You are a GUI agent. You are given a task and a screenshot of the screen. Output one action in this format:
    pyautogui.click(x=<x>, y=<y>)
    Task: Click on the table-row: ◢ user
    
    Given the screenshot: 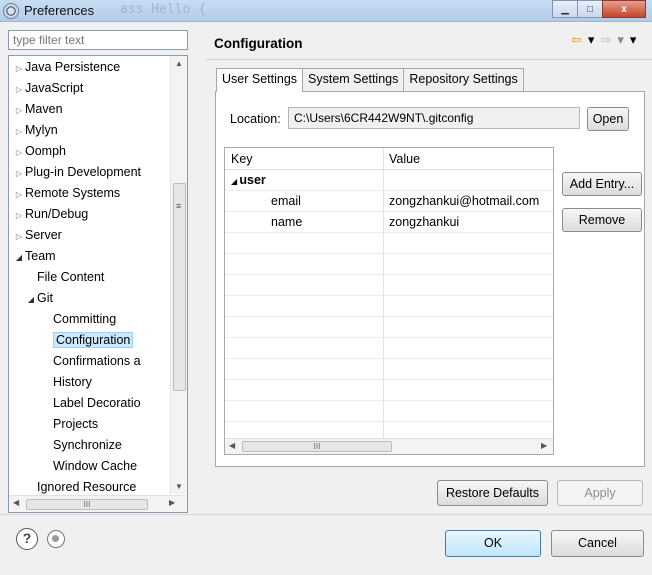 What is the action you would take?
    pyautogui.click(x=389, y=180)
    